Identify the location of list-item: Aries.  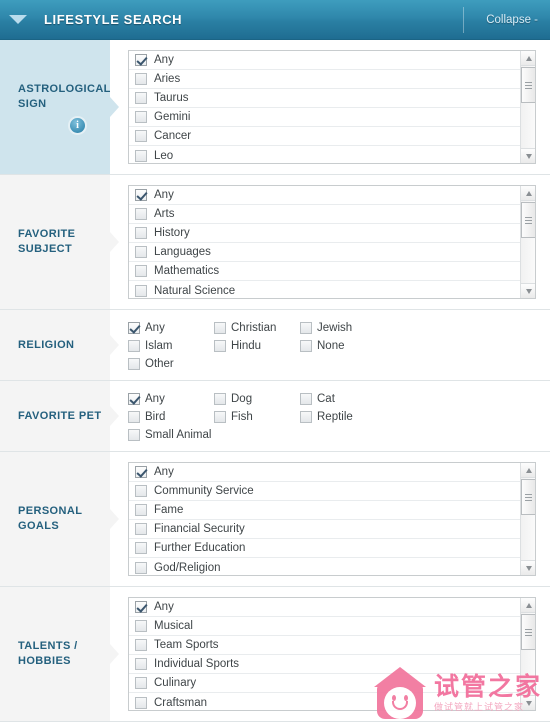
(324, 79).